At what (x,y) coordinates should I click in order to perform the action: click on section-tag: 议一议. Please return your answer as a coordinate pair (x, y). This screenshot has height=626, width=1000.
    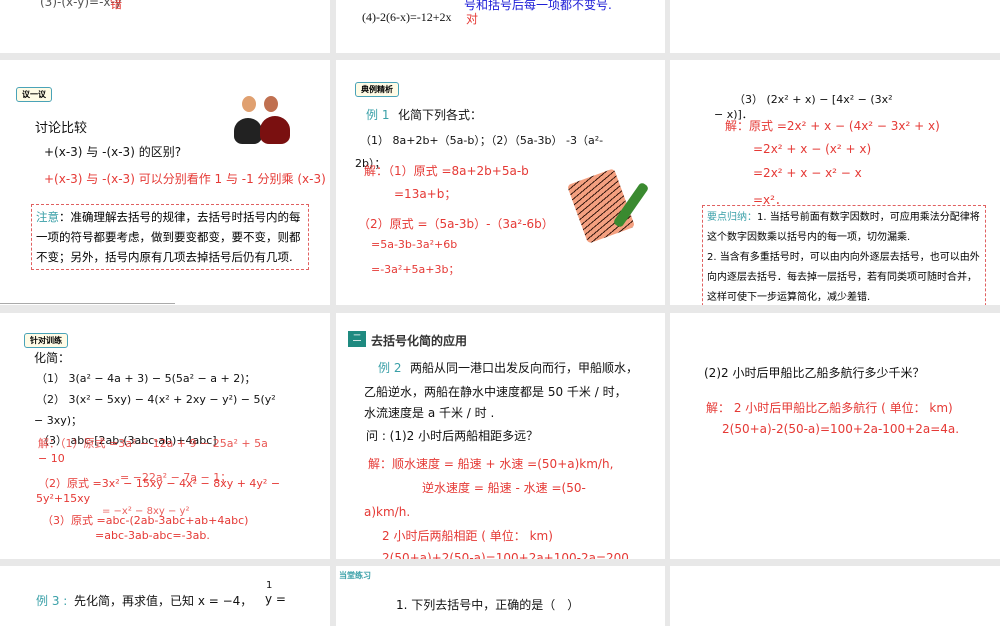
    Looking at the image, I should click on (34, 94).